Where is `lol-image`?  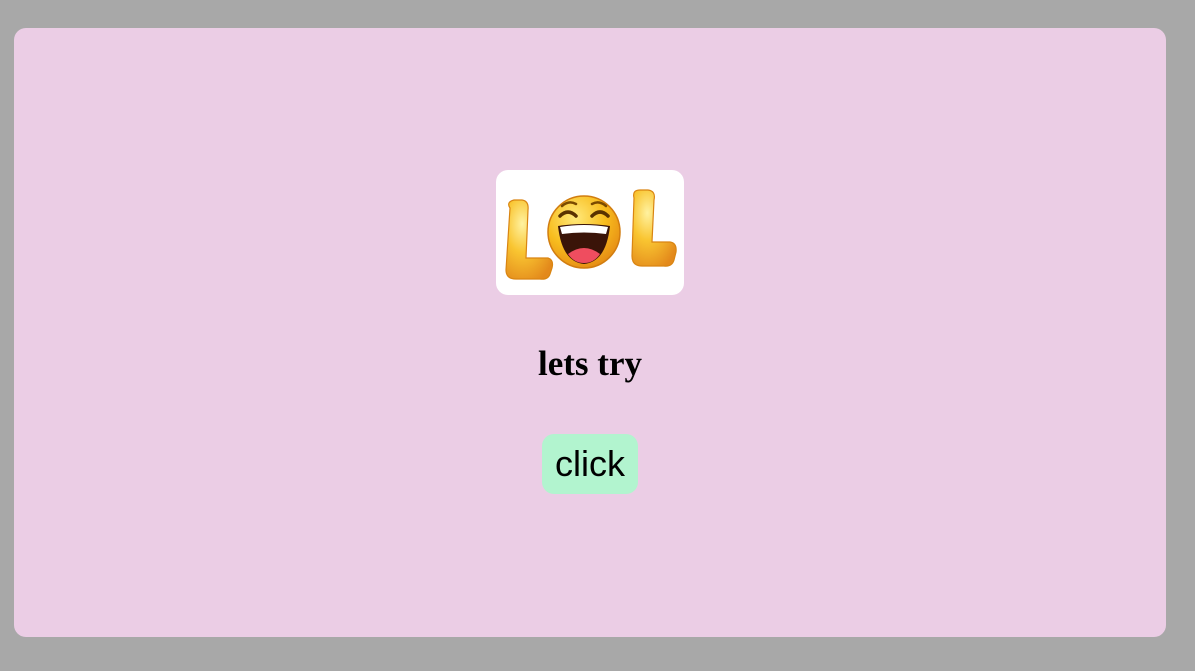
lol-image is located at coordinates (590, 232).